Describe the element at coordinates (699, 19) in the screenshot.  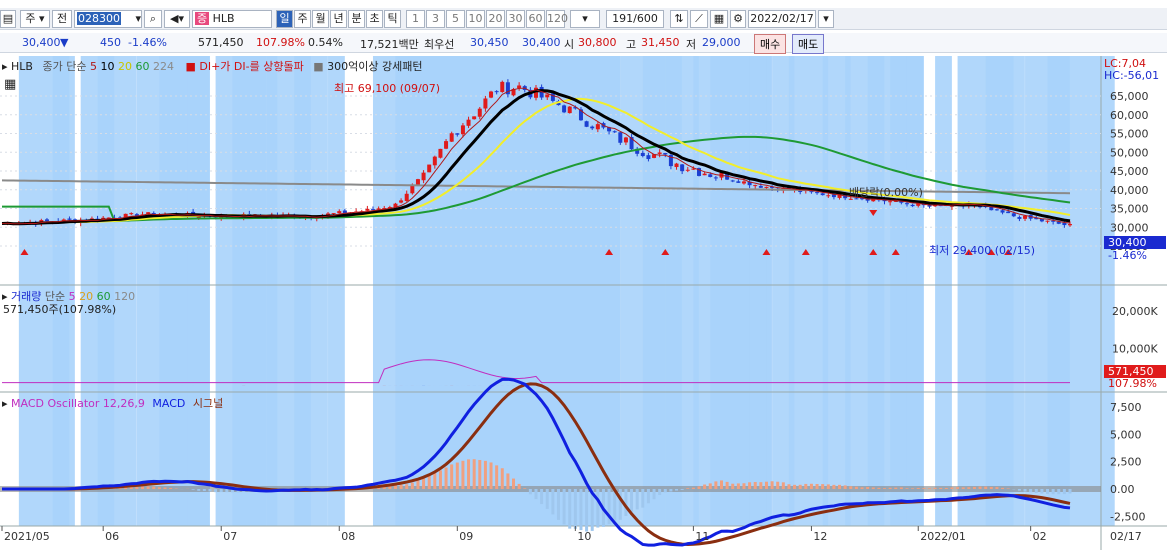
I see `line-tool-icon: ⟋` at that location.